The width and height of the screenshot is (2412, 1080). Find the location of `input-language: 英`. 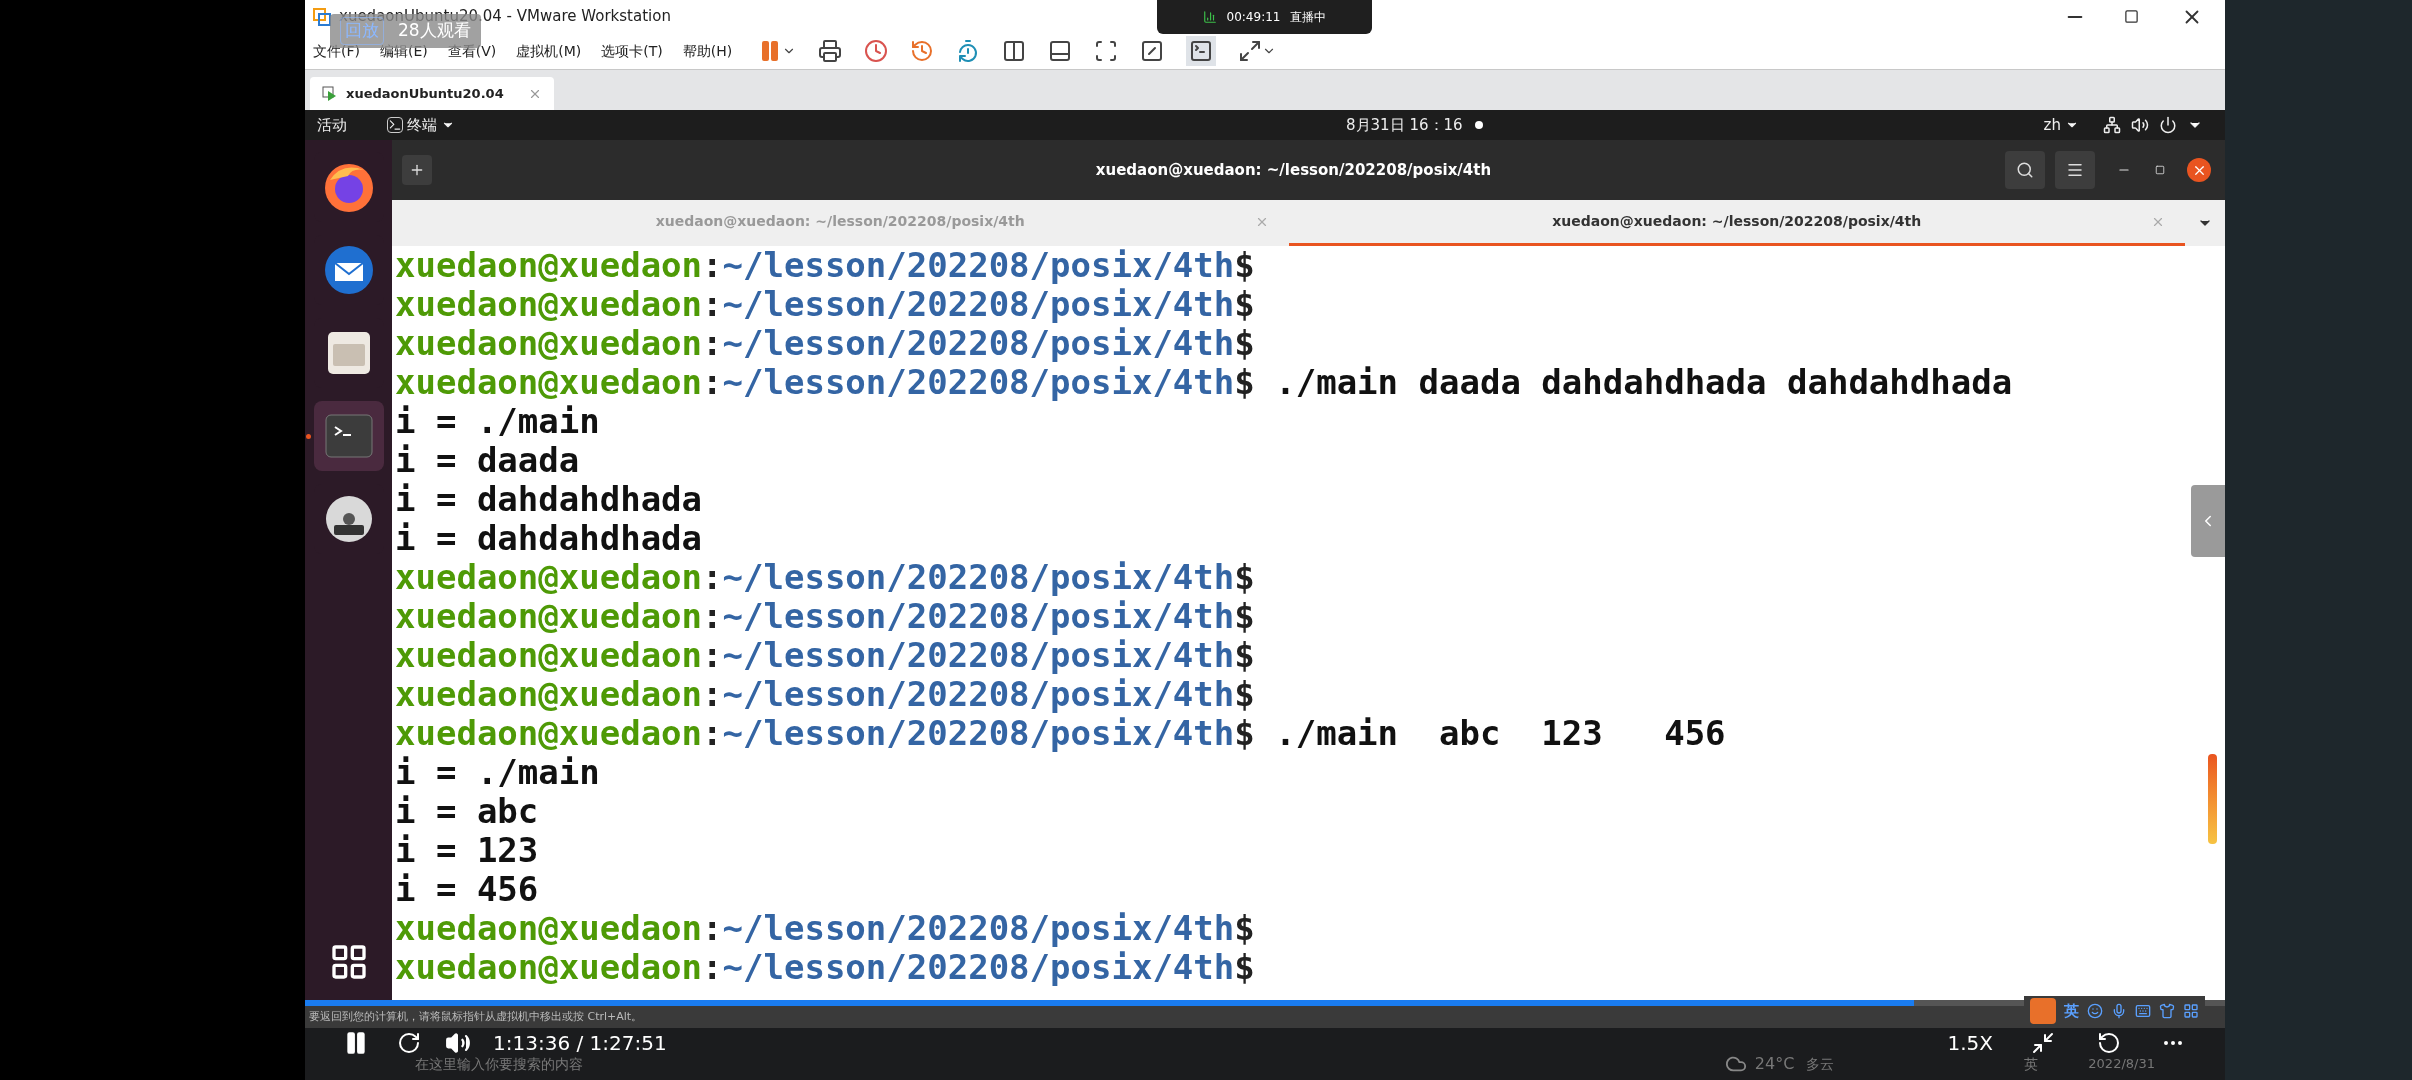

input-language: 英 is located at coordinates (2031, 1064).